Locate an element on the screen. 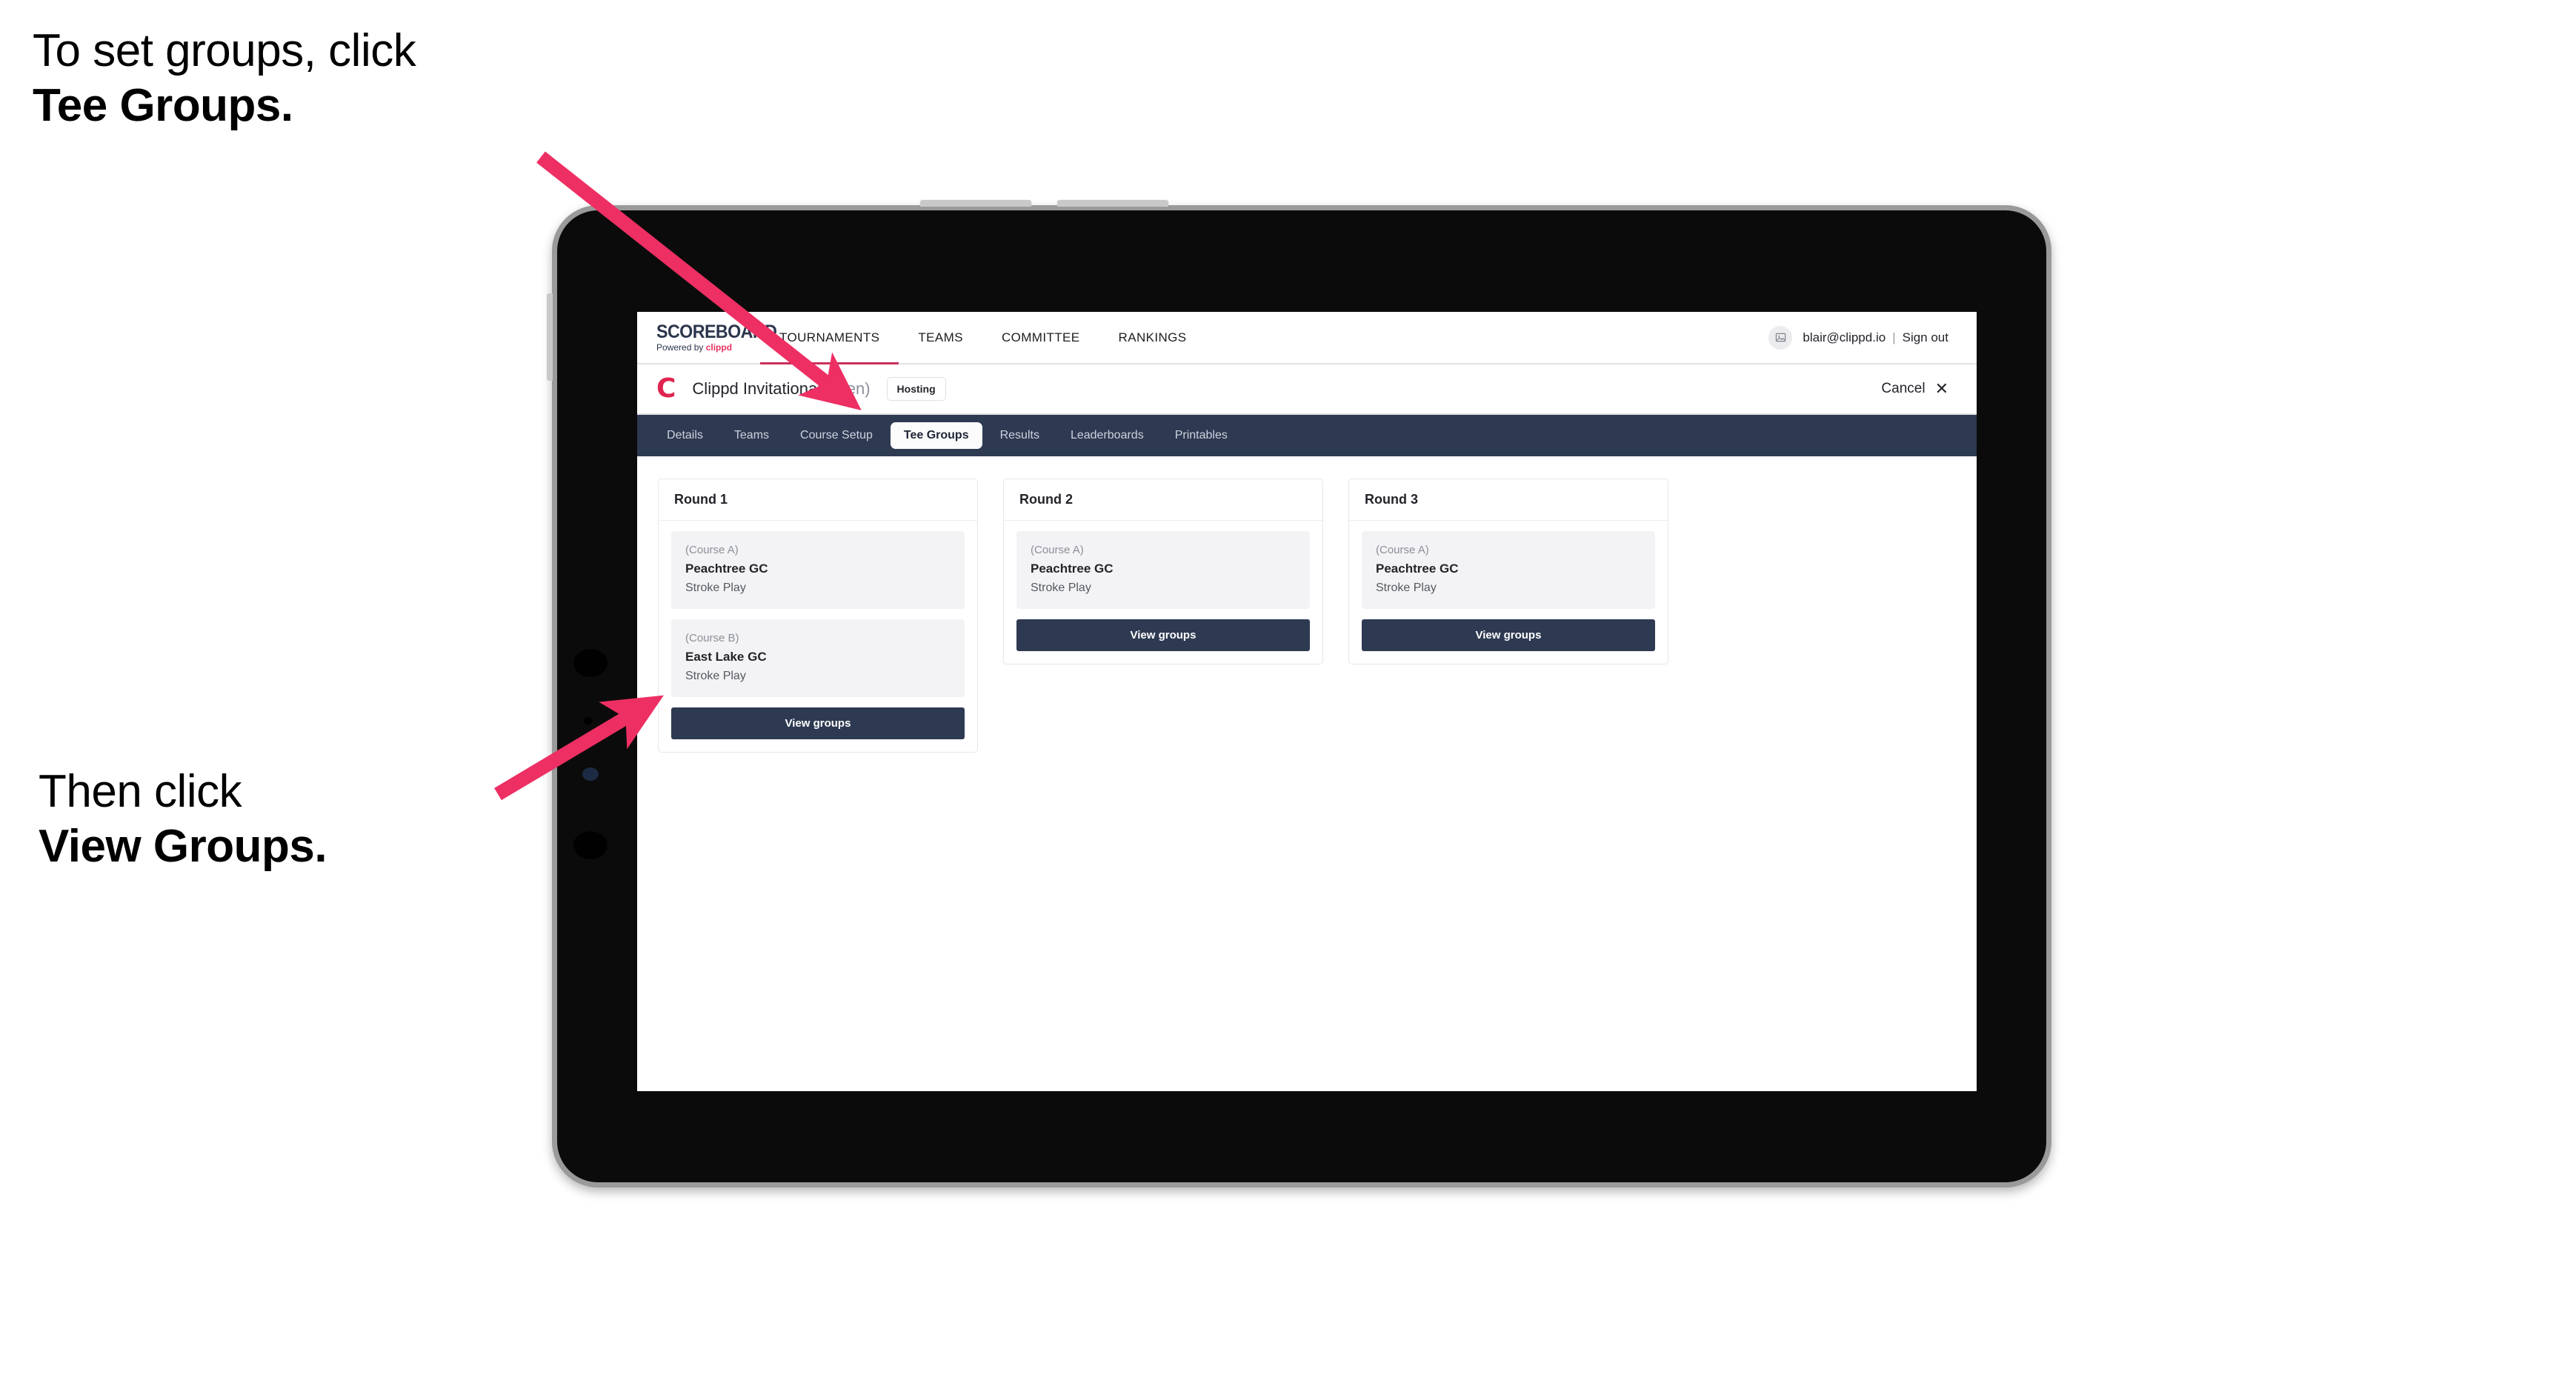 The image size is (2576, 1386). tab-printables: Printables is located at coordinates (1201, 435).